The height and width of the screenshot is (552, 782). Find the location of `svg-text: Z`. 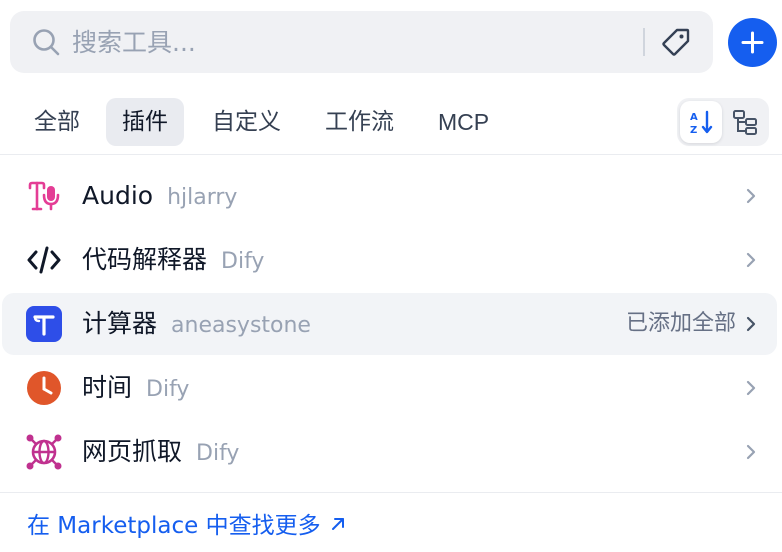

svg-text: Z is located at coordinates (693, 130).